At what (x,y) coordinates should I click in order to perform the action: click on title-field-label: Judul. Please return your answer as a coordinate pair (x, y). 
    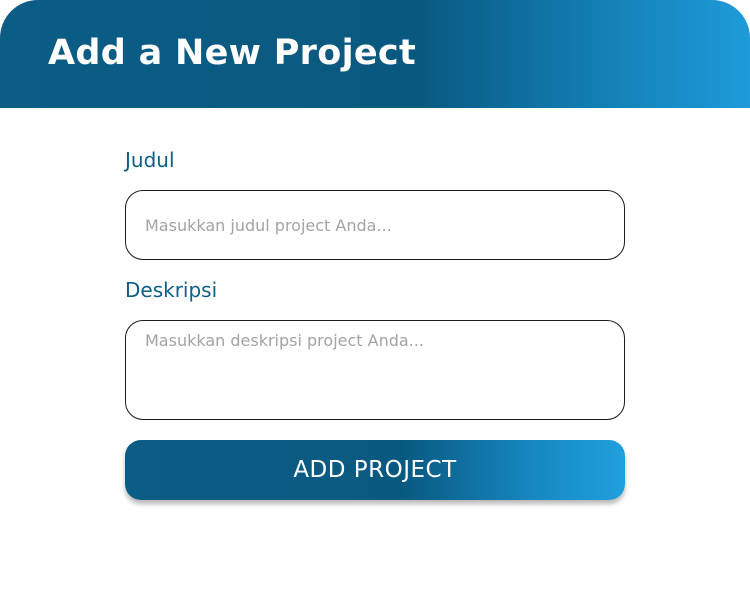
    Looking at the image, I should click on (150, 160).